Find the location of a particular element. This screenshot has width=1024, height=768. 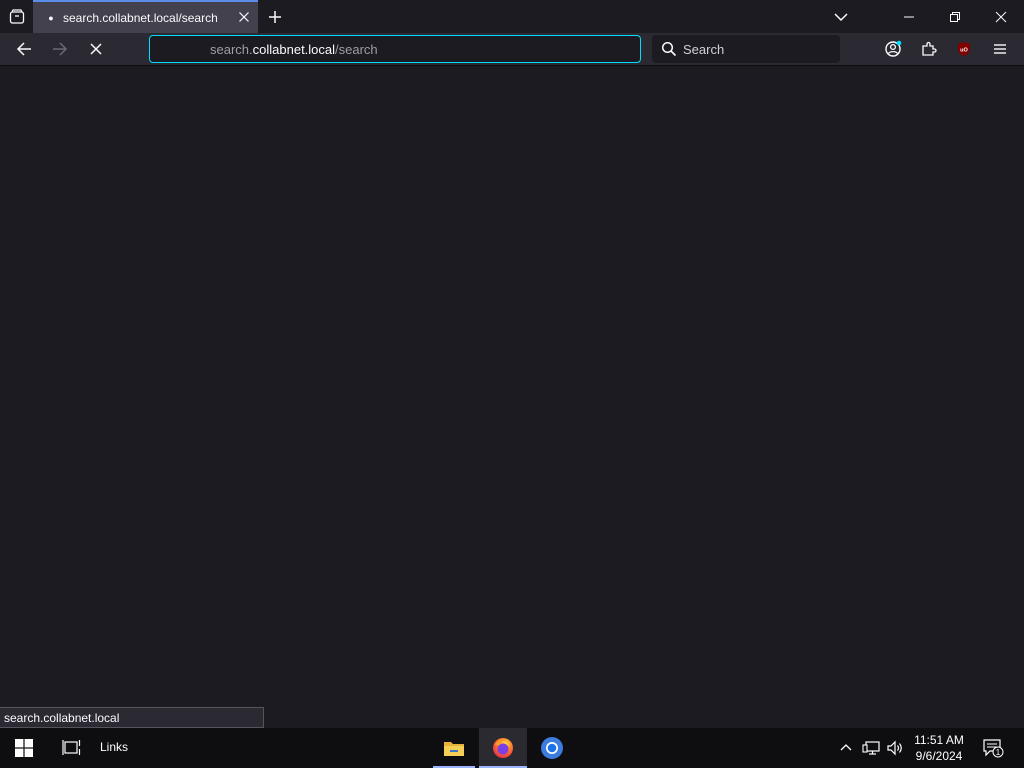

firefox-taskbar-button is located at coordinates (503, 748).